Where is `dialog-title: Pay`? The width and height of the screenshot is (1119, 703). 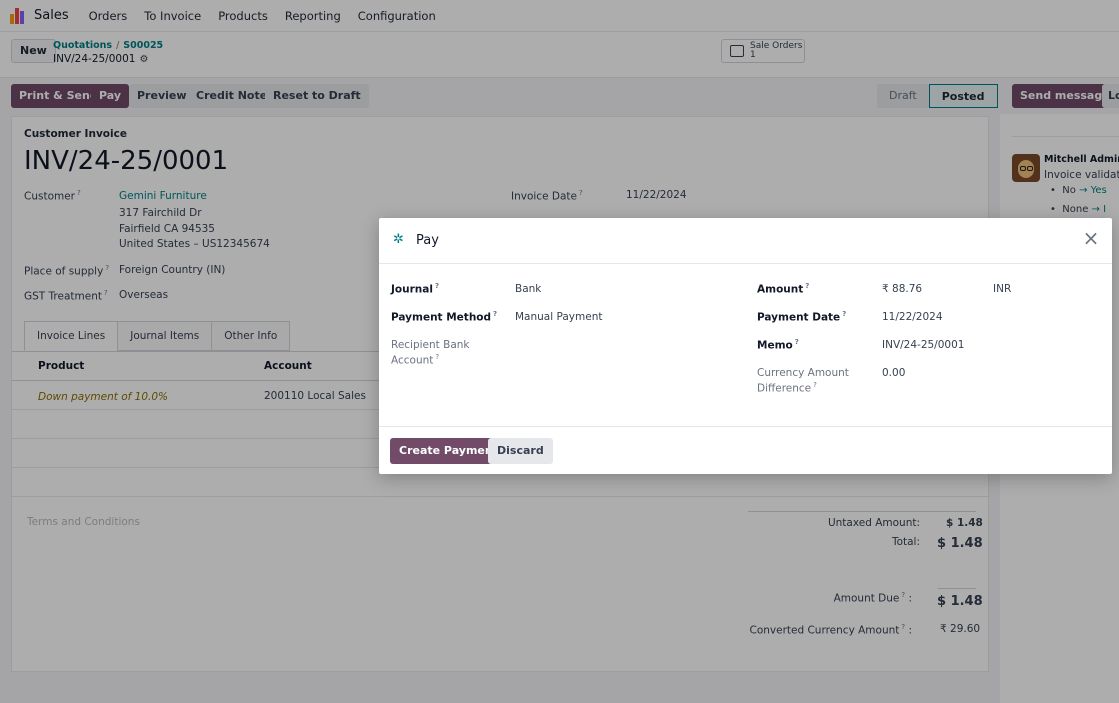 dialog-title: Pay is located at coordinates (427, 240).